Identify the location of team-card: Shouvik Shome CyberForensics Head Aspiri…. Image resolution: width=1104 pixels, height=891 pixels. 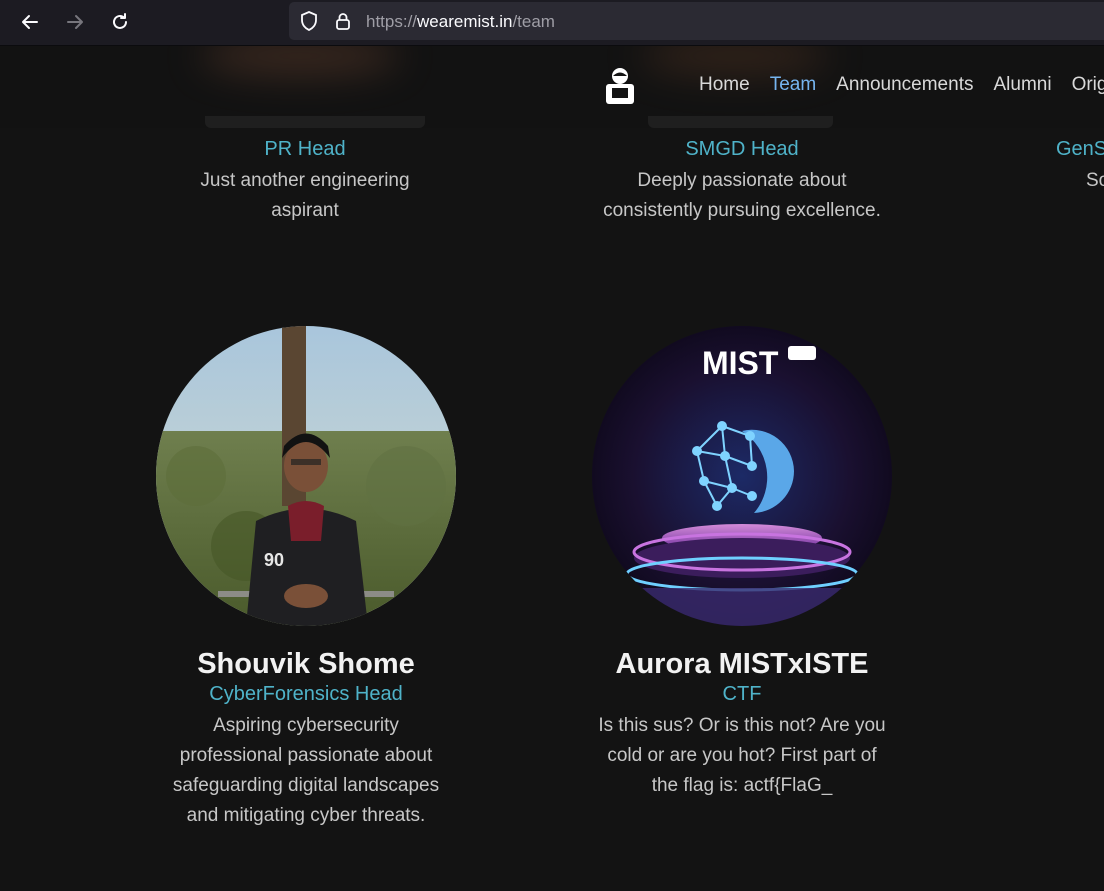
(306, 739).